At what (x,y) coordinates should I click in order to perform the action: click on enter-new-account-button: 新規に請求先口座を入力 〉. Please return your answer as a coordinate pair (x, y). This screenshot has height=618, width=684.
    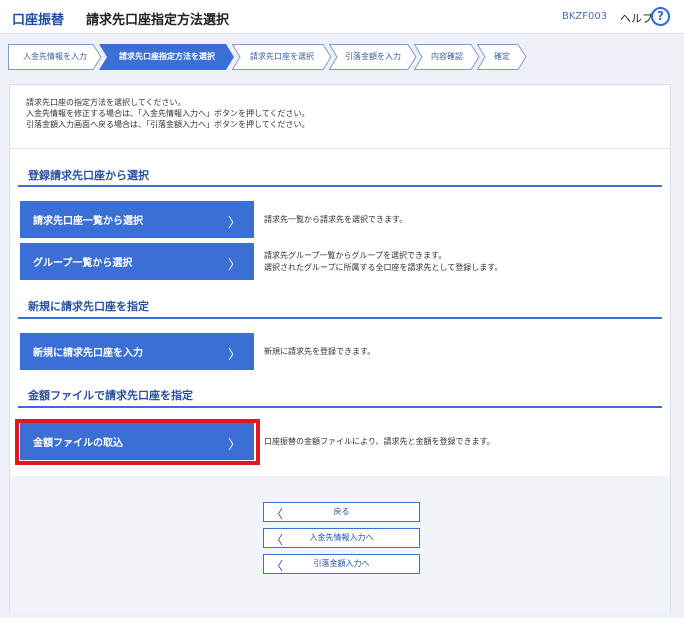
    Looking at the image, I should click on (137, 351).